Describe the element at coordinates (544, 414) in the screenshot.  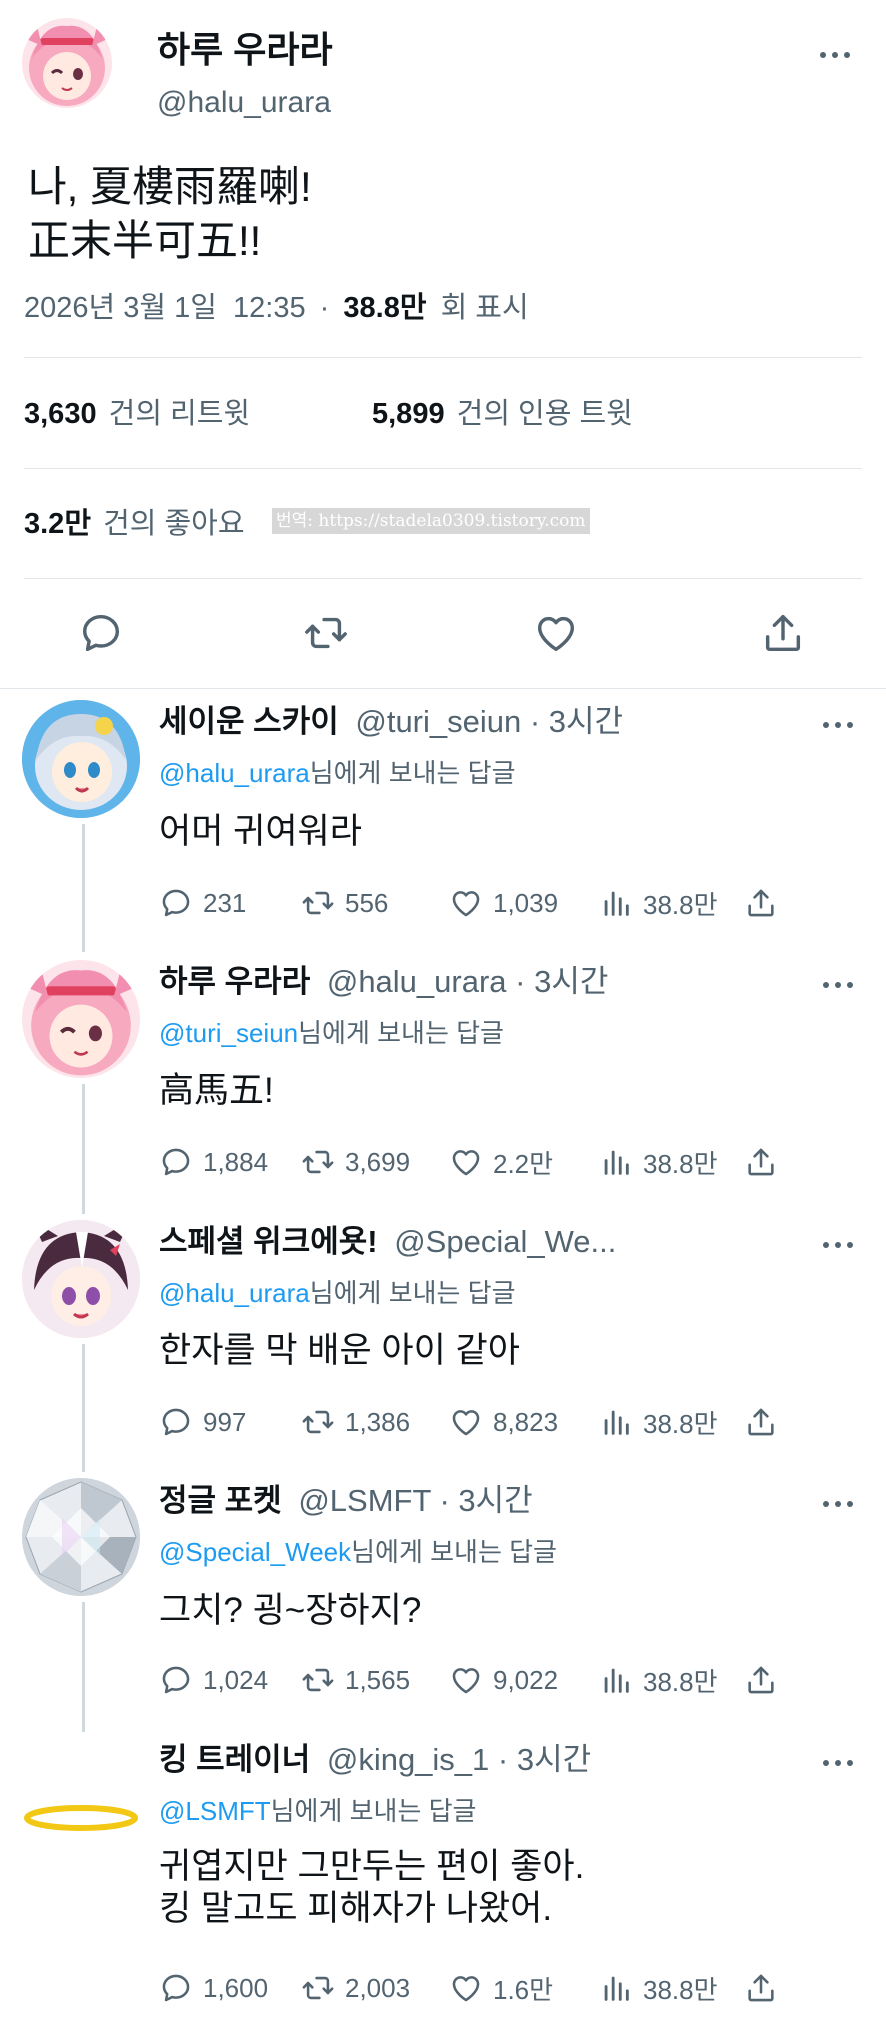
I see `quotes-label: 건의 인용 트윗` at that location.